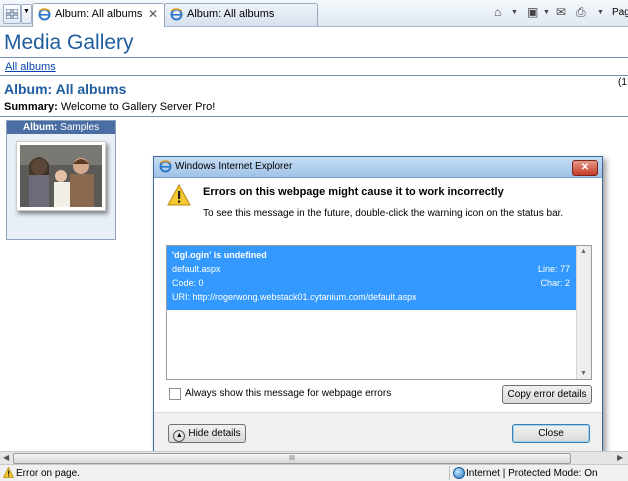 This screenshot has width=628, height=481. What do you see at coordinates (583, 251) in the screenshot?
I see `scroll-up-icon: ▲` at bounding box center [583, 251].